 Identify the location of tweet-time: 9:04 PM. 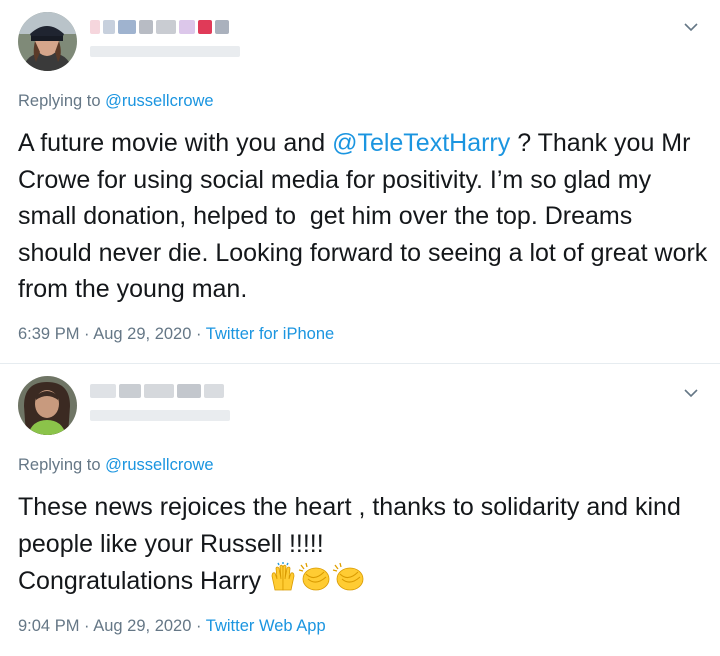
(48, 626).